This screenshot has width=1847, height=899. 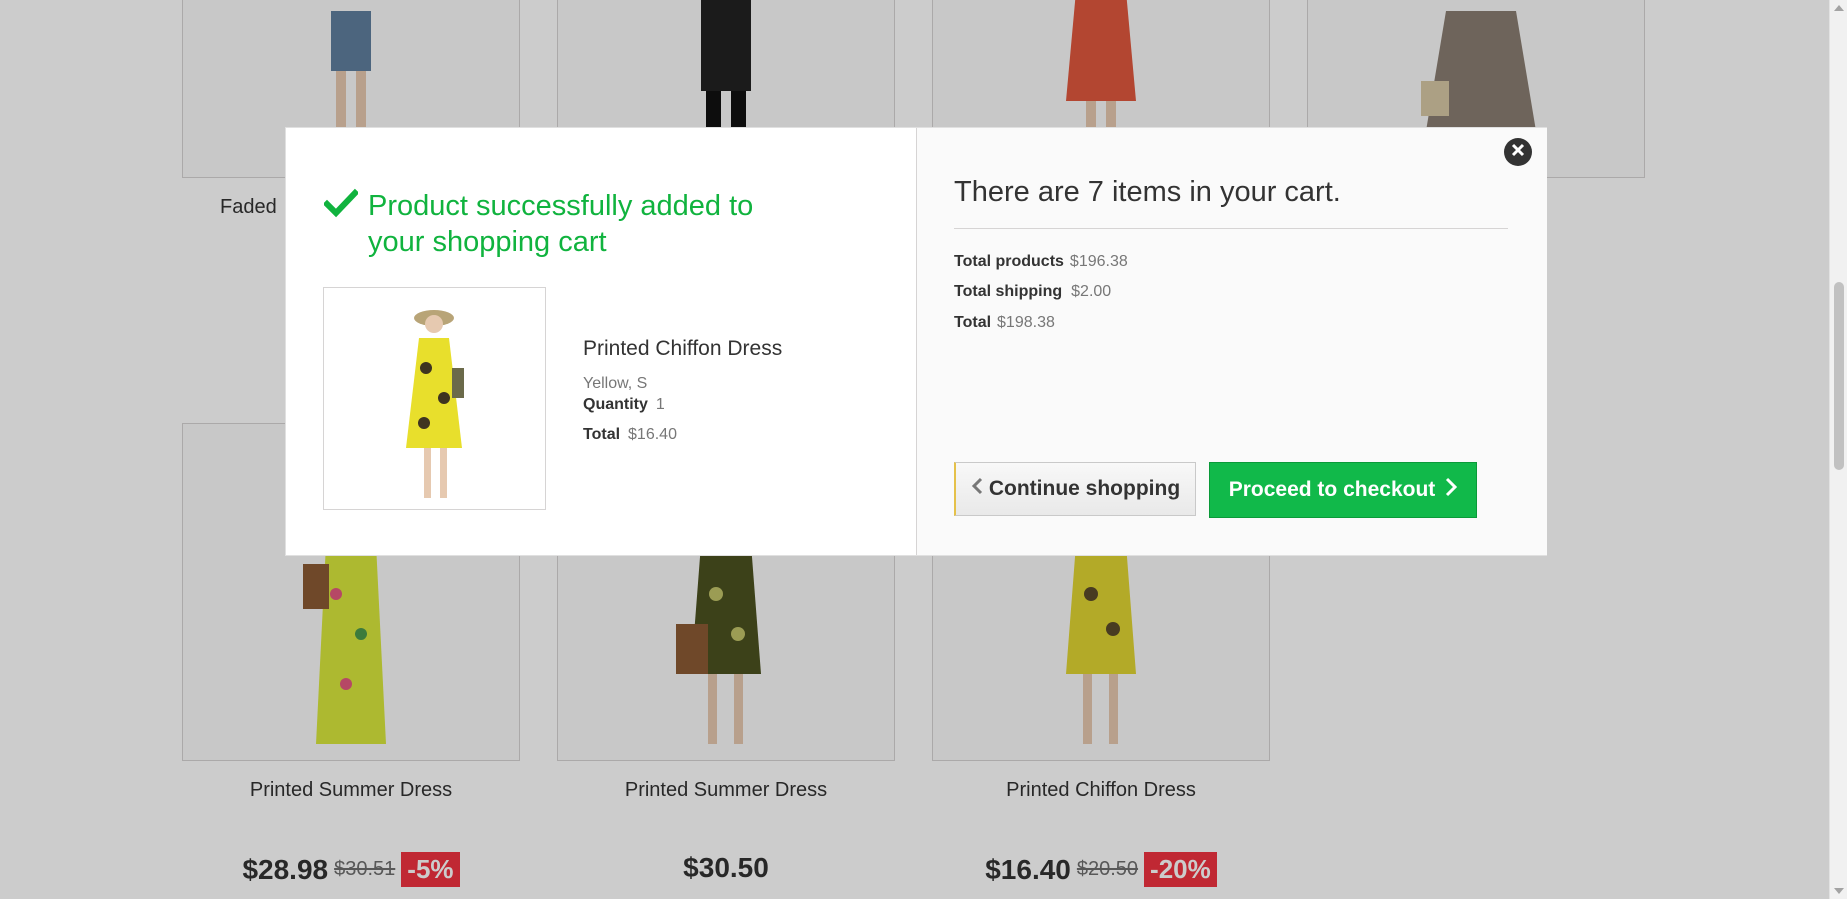 What do you see at coordinates (434, 398) in the screenshot?
I see `product-thumbnail` at bounding box center [434, 398].